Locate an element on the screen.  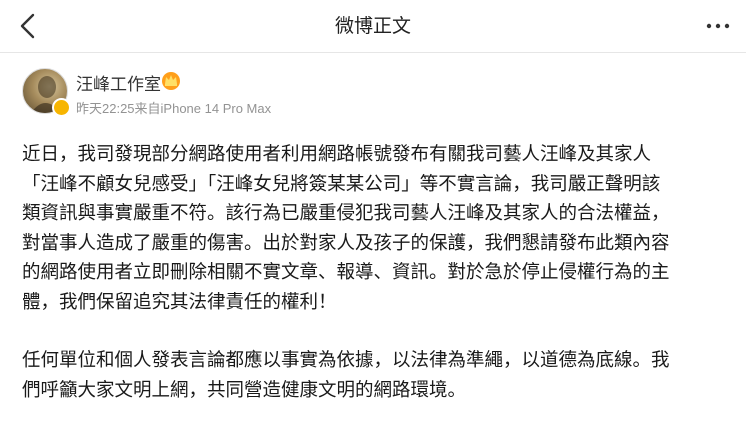
more-options-button is located at coordinates (718, 26).